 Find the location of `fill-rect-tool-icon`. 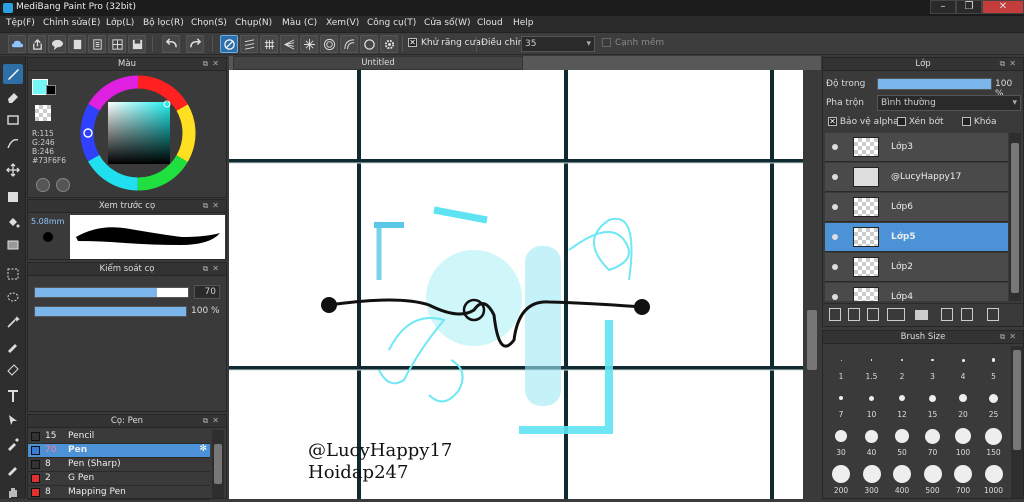

fill-rect-tool-icon is located at coordinates (13, 197).